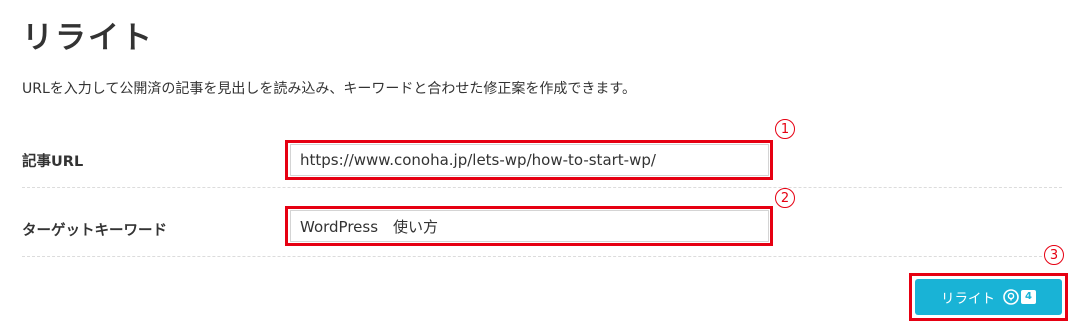 The image size is (1083, 331). What do you see at coordinates (1019, 297) in the screenshot?
I see `credit-indicator: 4` at bounding box center [1019, 297].